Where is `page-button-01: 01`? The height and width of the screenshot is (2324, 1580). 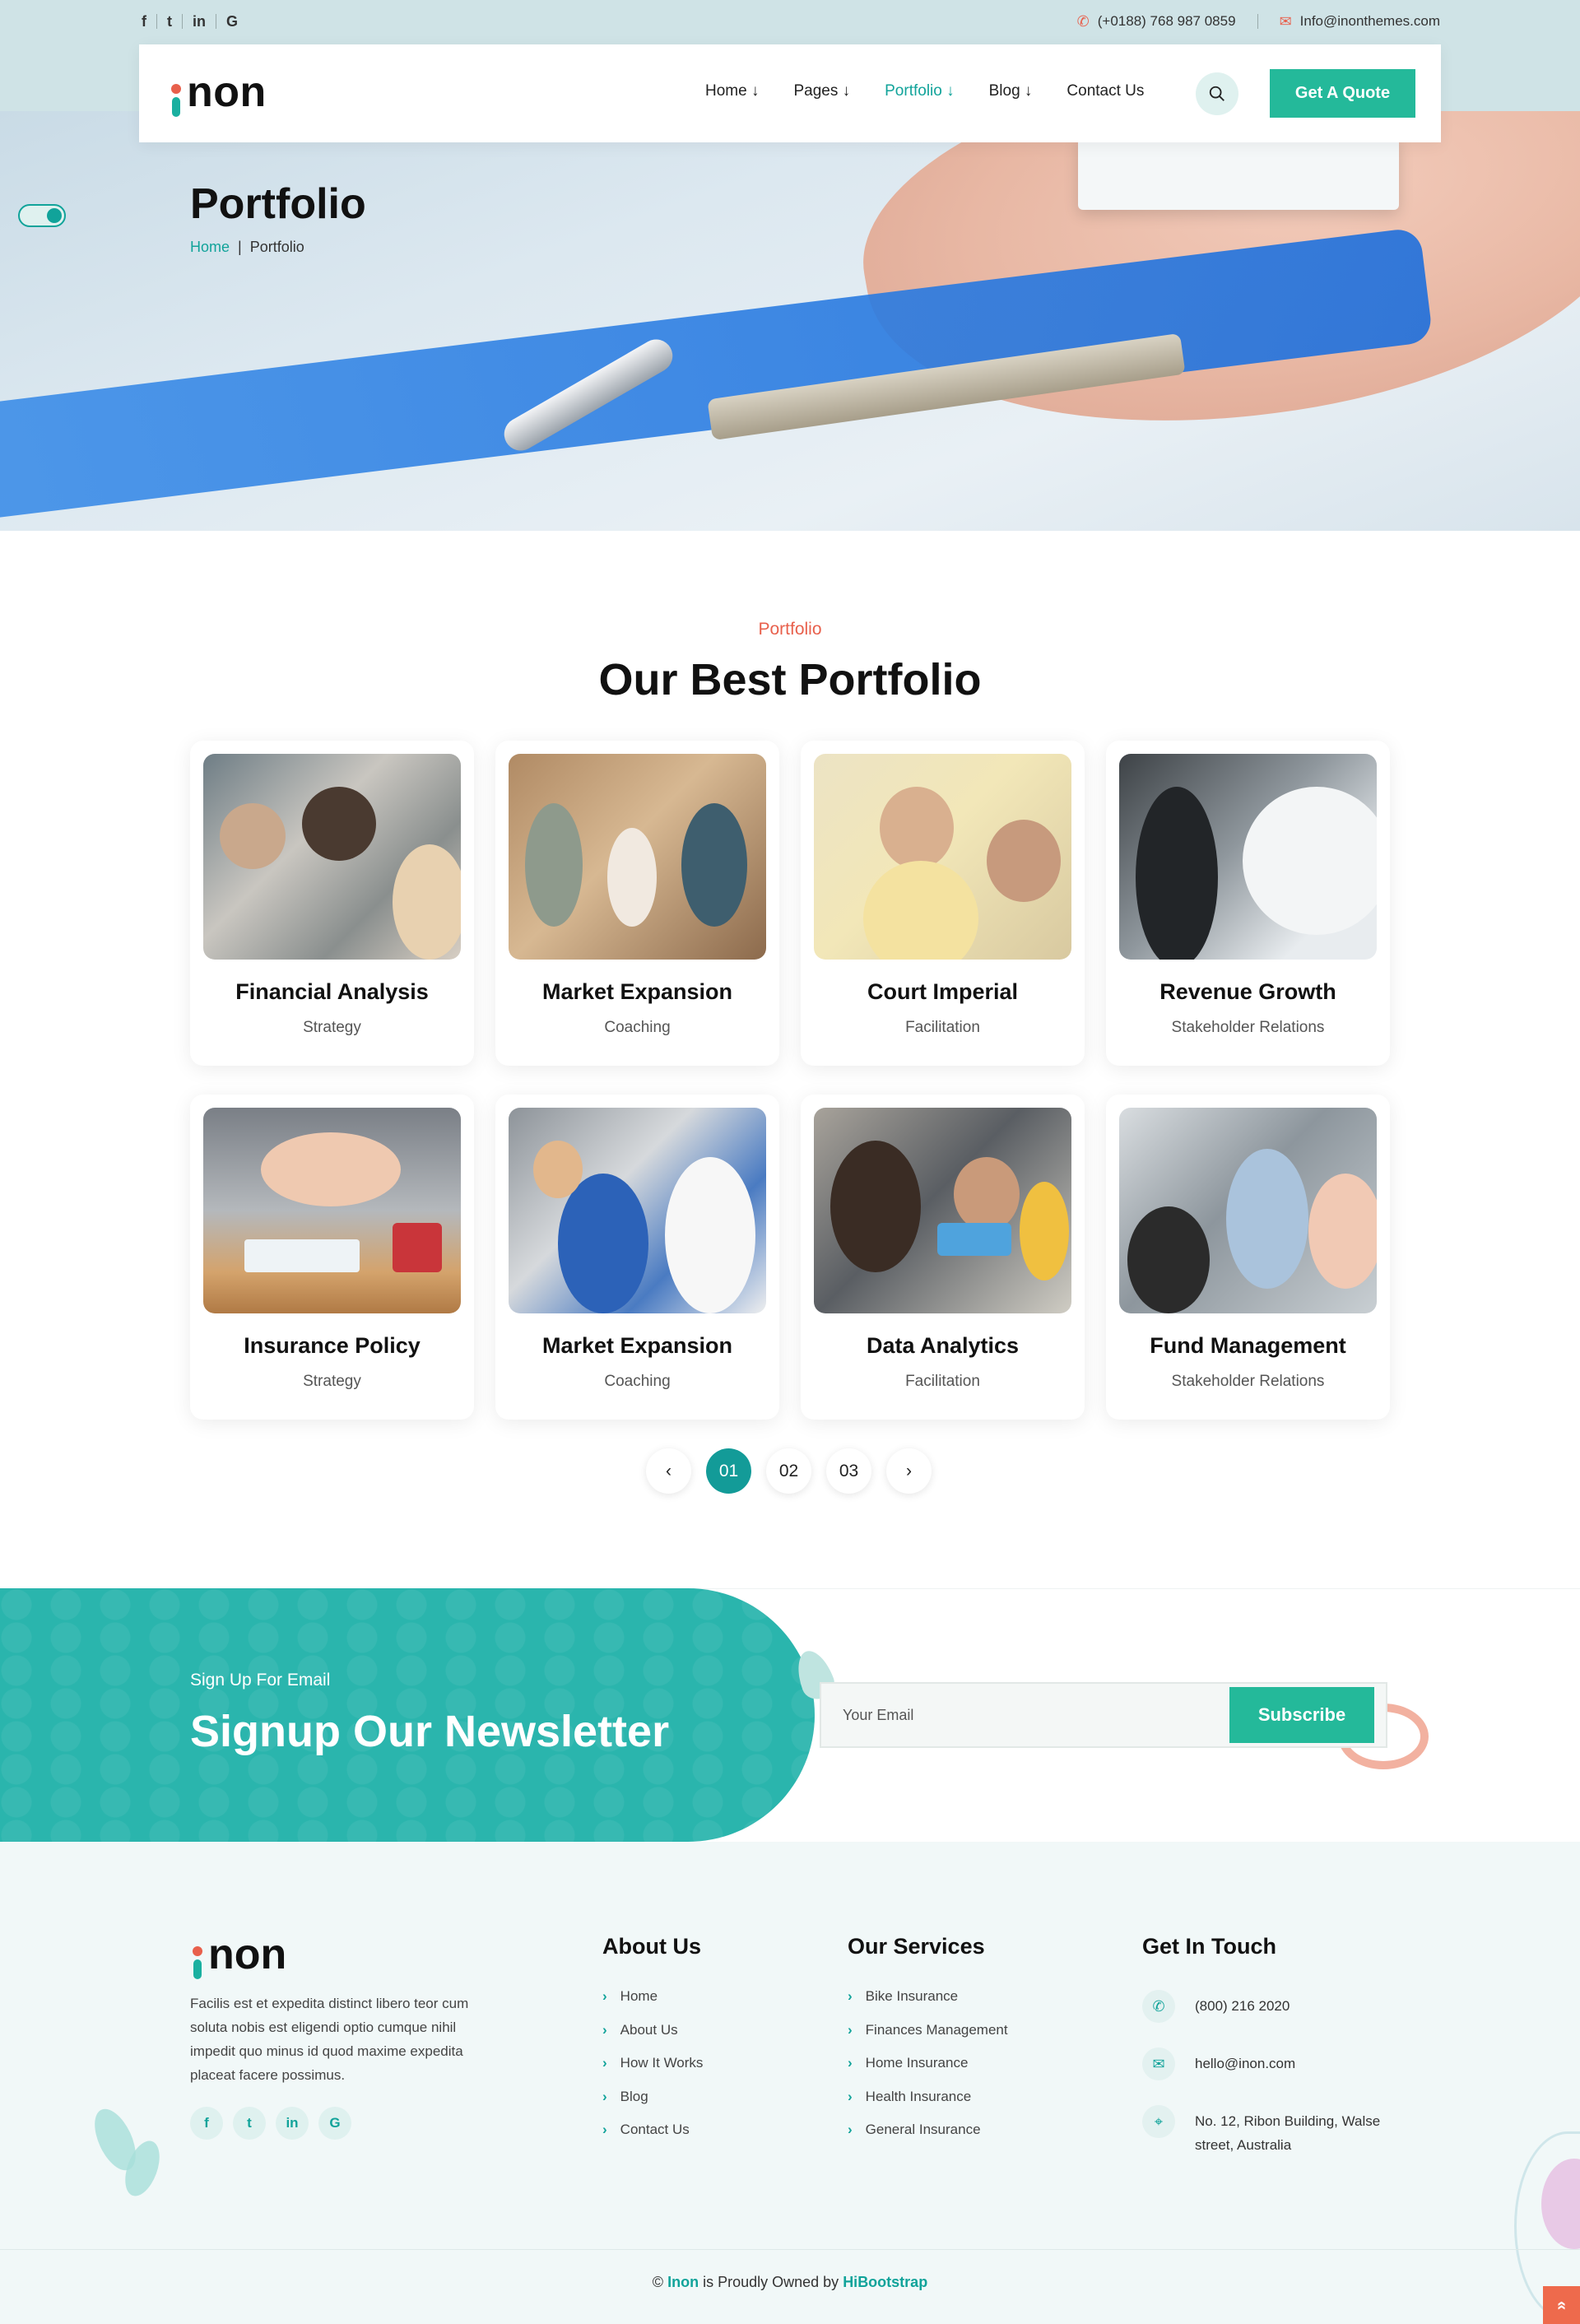
page-button-01: 01 is located at coordinates (728, 1471).